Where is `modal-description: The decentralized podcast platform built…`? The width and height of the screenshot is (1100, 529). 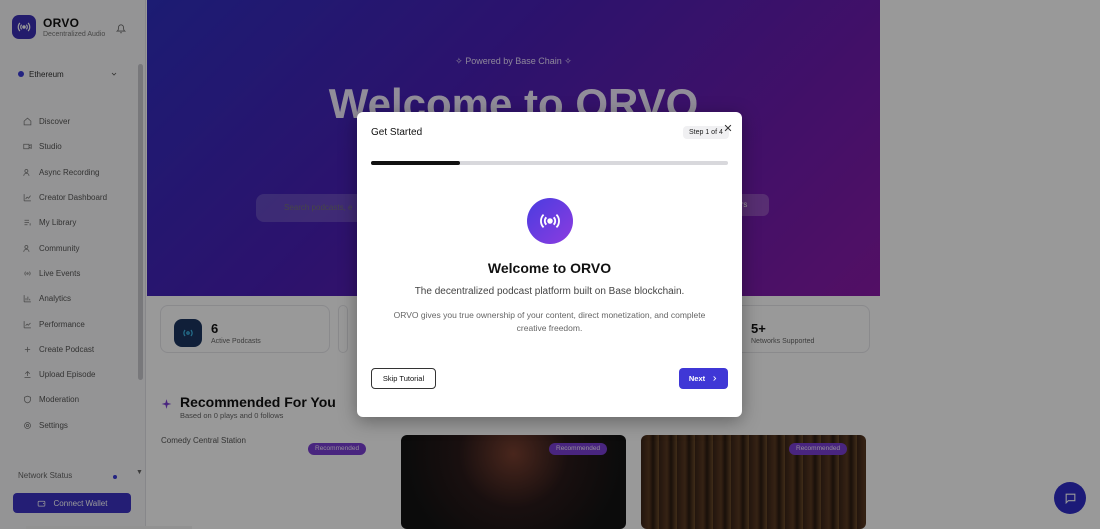
modal-description: The decentralized podcast platform built… is located at coordinates (549, 291).